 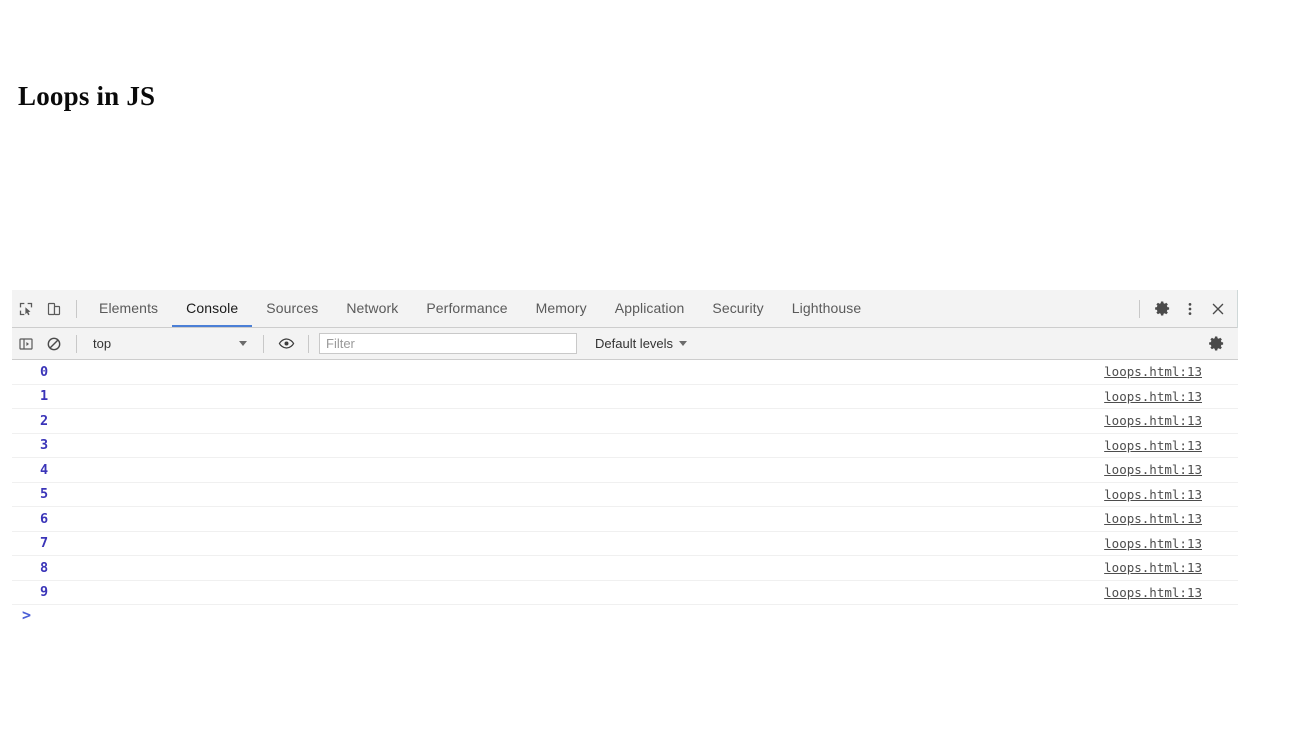 What do you see at coordinates (625, 421) in the screenshot?
I see `console-message-row: 2 loops.html:13` at bounding box center [625, 421].